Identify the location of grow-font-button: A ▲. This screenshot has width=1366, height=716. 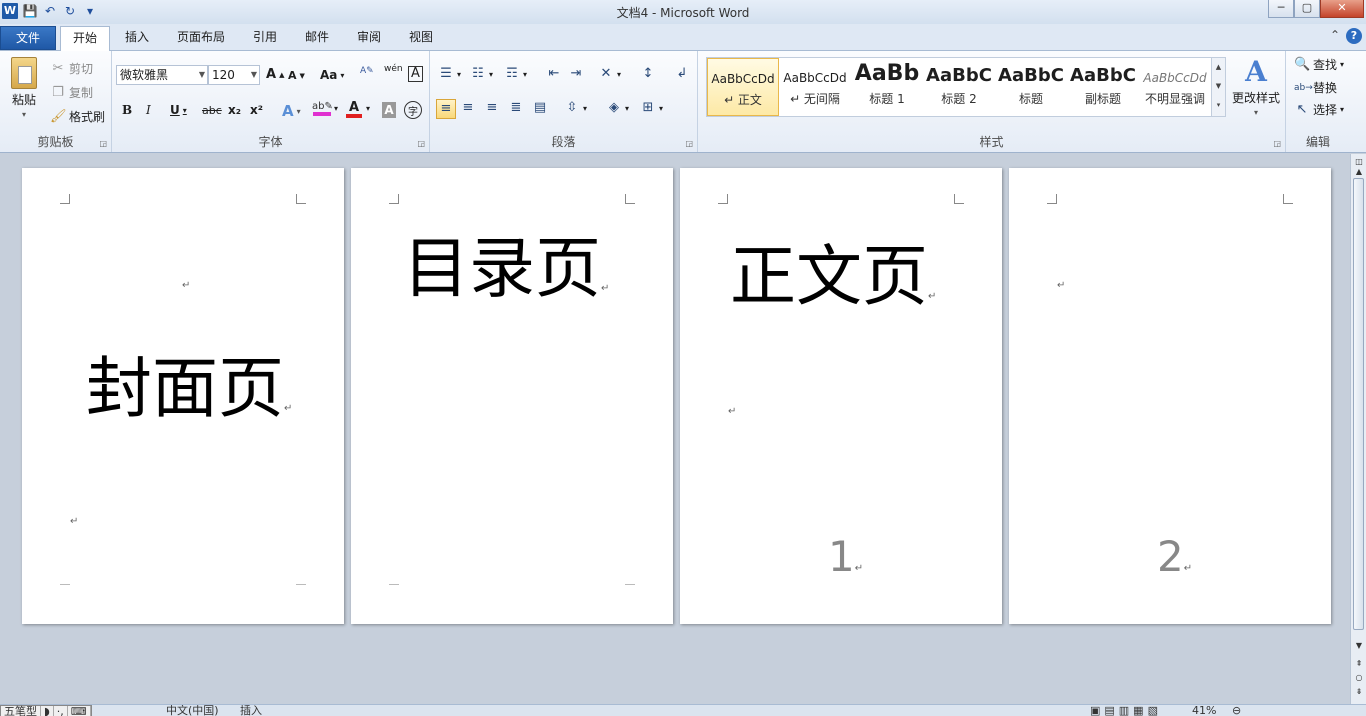
(275, 74).